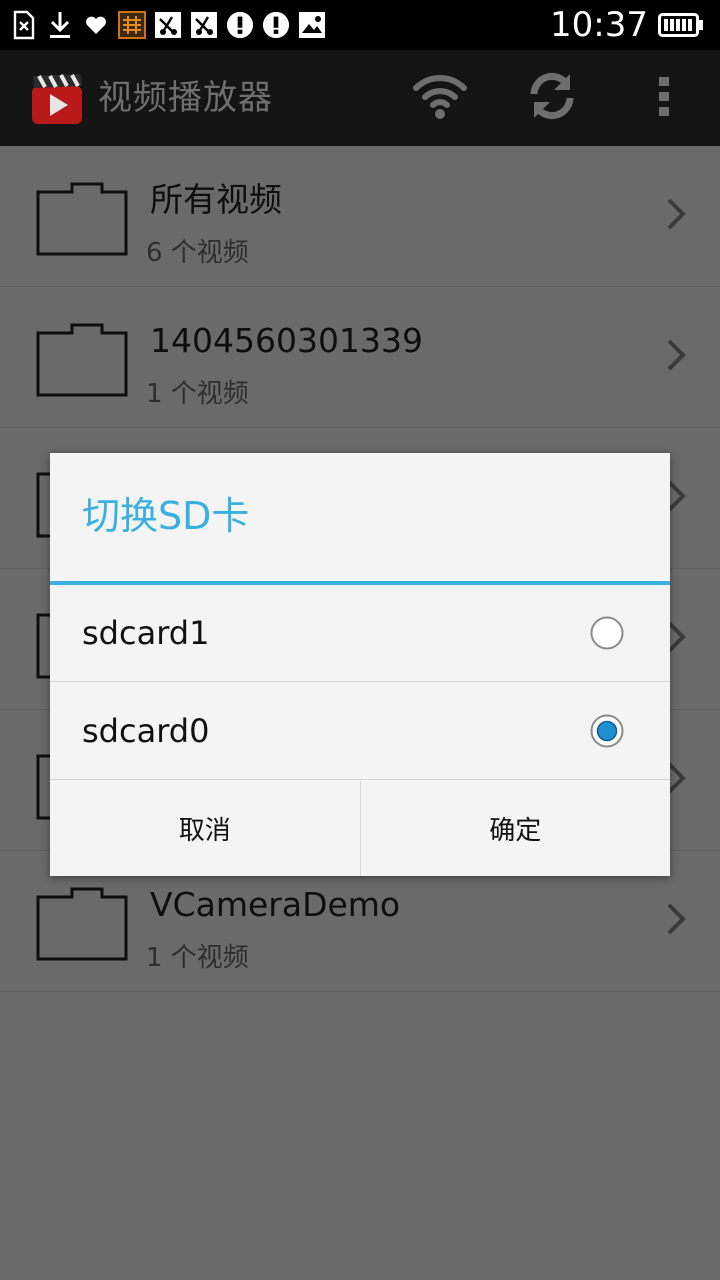 The image size is (720, 1280). Describe the element at coordinates (515, 828) in the screenshot. I see `ok-button: 确定` at that location.